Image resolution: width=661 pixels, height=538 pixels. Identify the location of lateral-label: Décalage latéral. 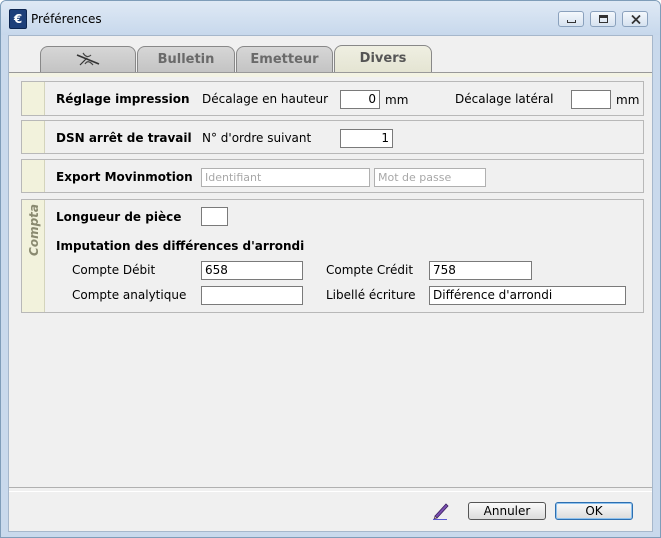
(504, 99).